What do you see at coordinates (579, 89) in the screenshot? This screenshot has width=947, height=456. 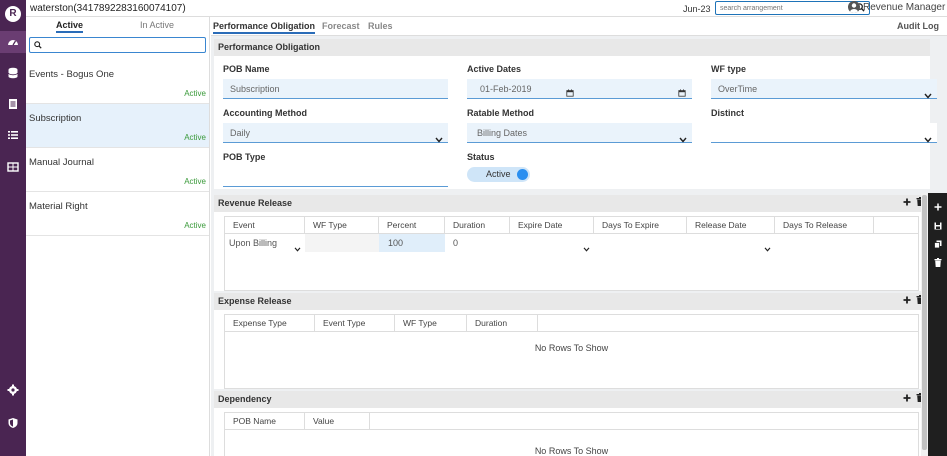 I see `active-dates-field: 01-Feb-2019` at bounding box center [579, 89].